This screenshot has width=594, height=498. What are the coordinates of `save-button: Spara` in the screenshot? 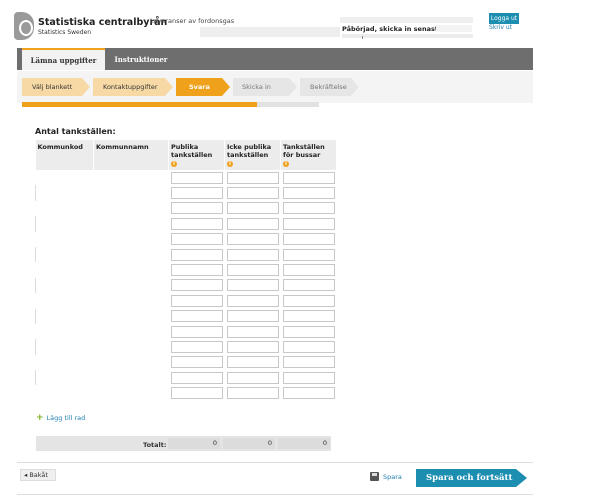 It's located at (386, 476).